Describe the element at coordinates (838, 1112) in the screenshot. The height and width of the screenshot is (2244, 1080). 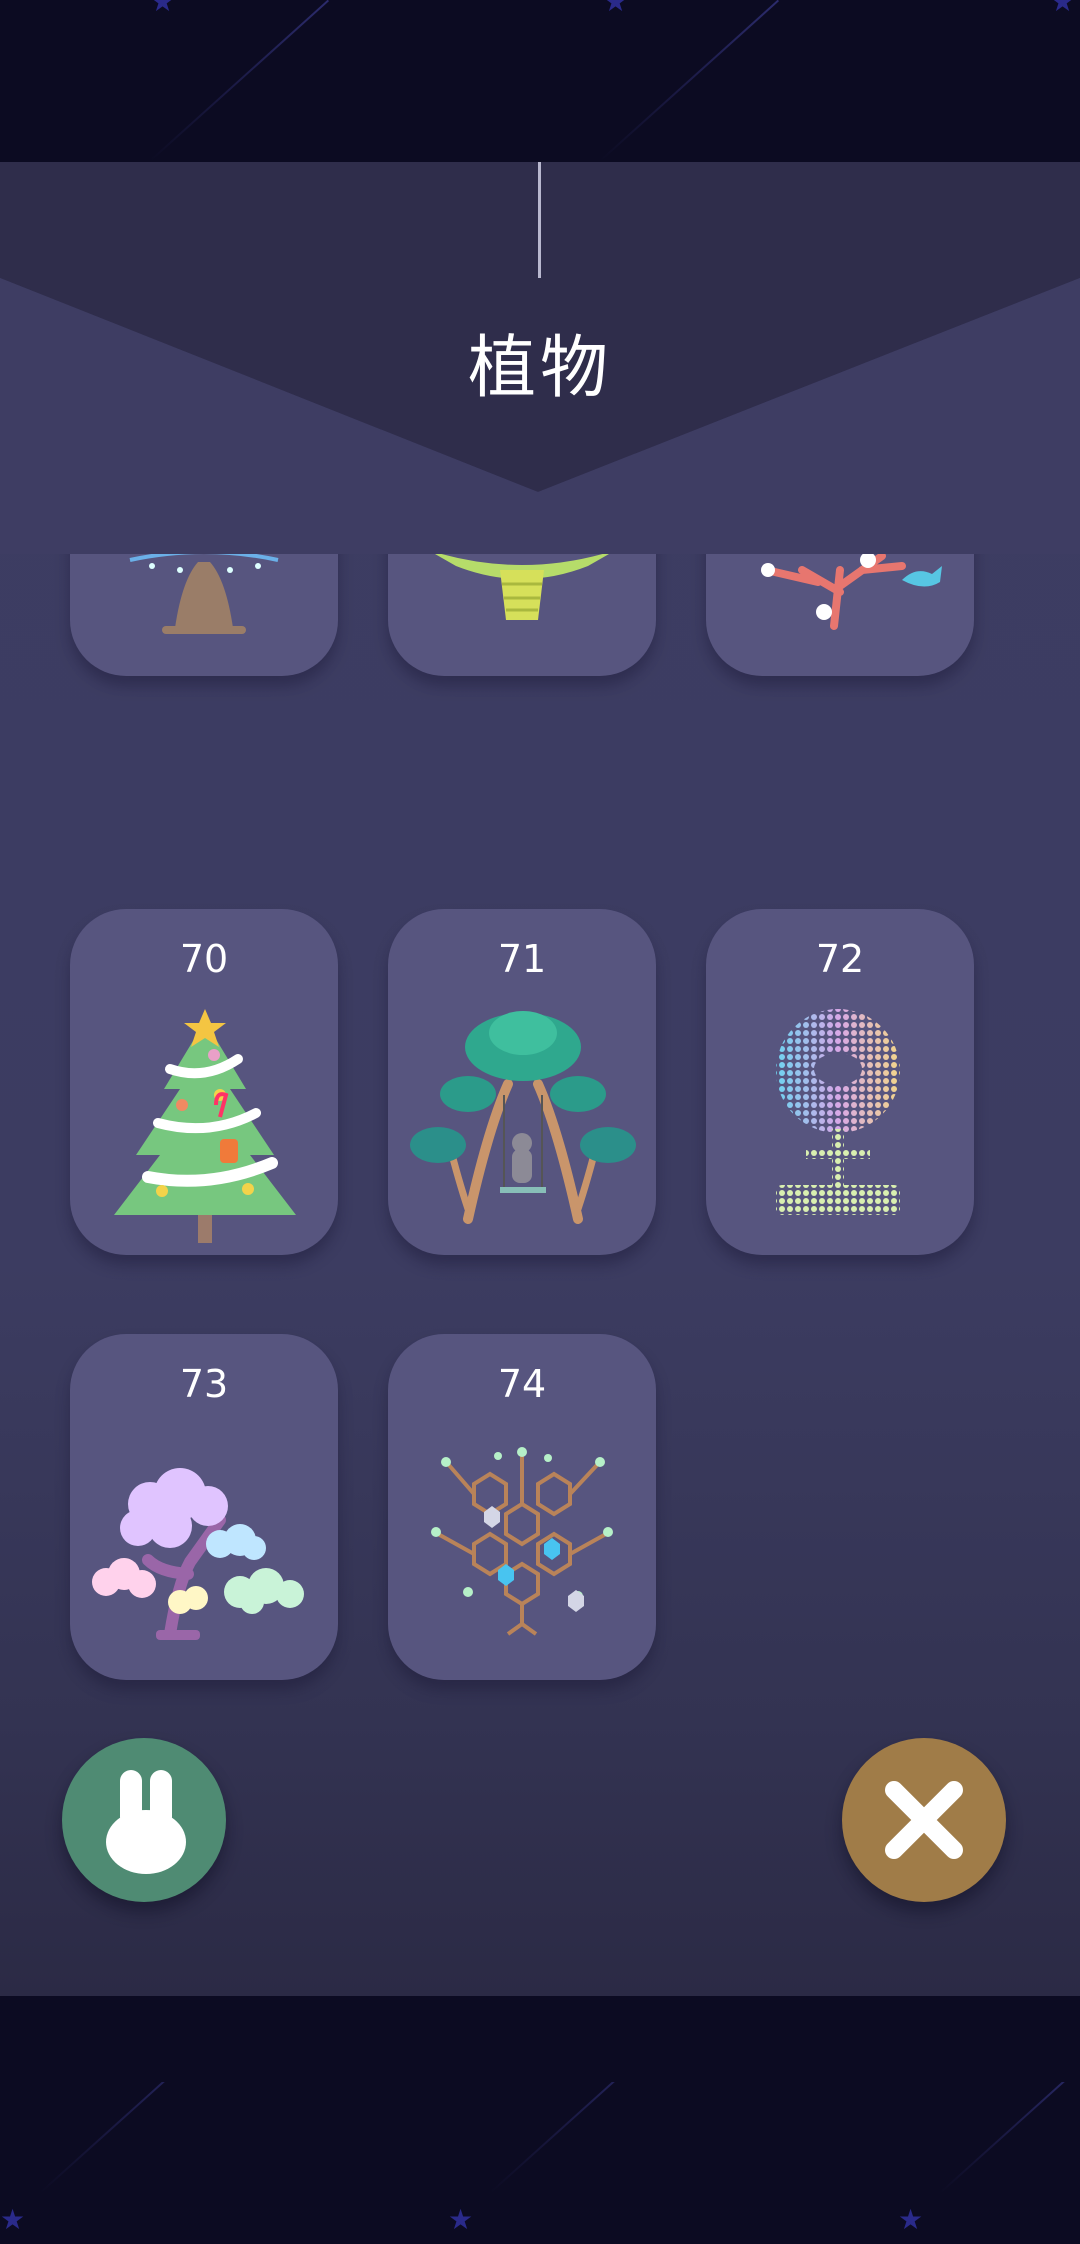
I see `dot-flower-icon` at that location.